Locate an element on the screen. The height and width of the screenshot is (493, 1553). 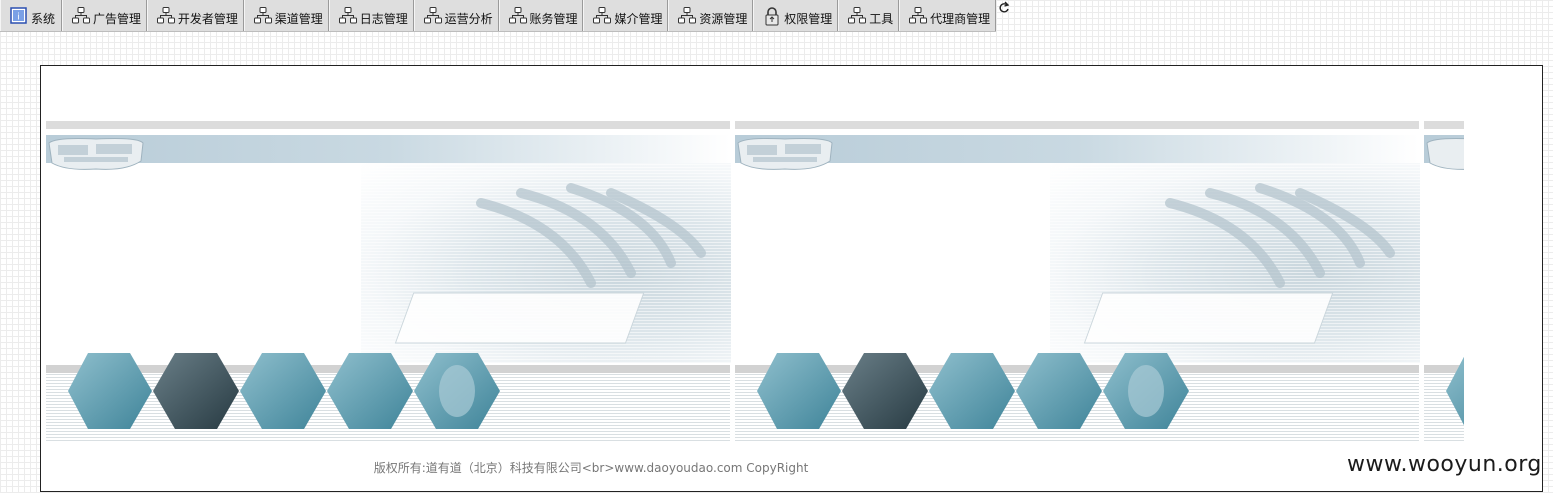
menu-item-log-management: 日志管理 is located at coordinates (371, 15).